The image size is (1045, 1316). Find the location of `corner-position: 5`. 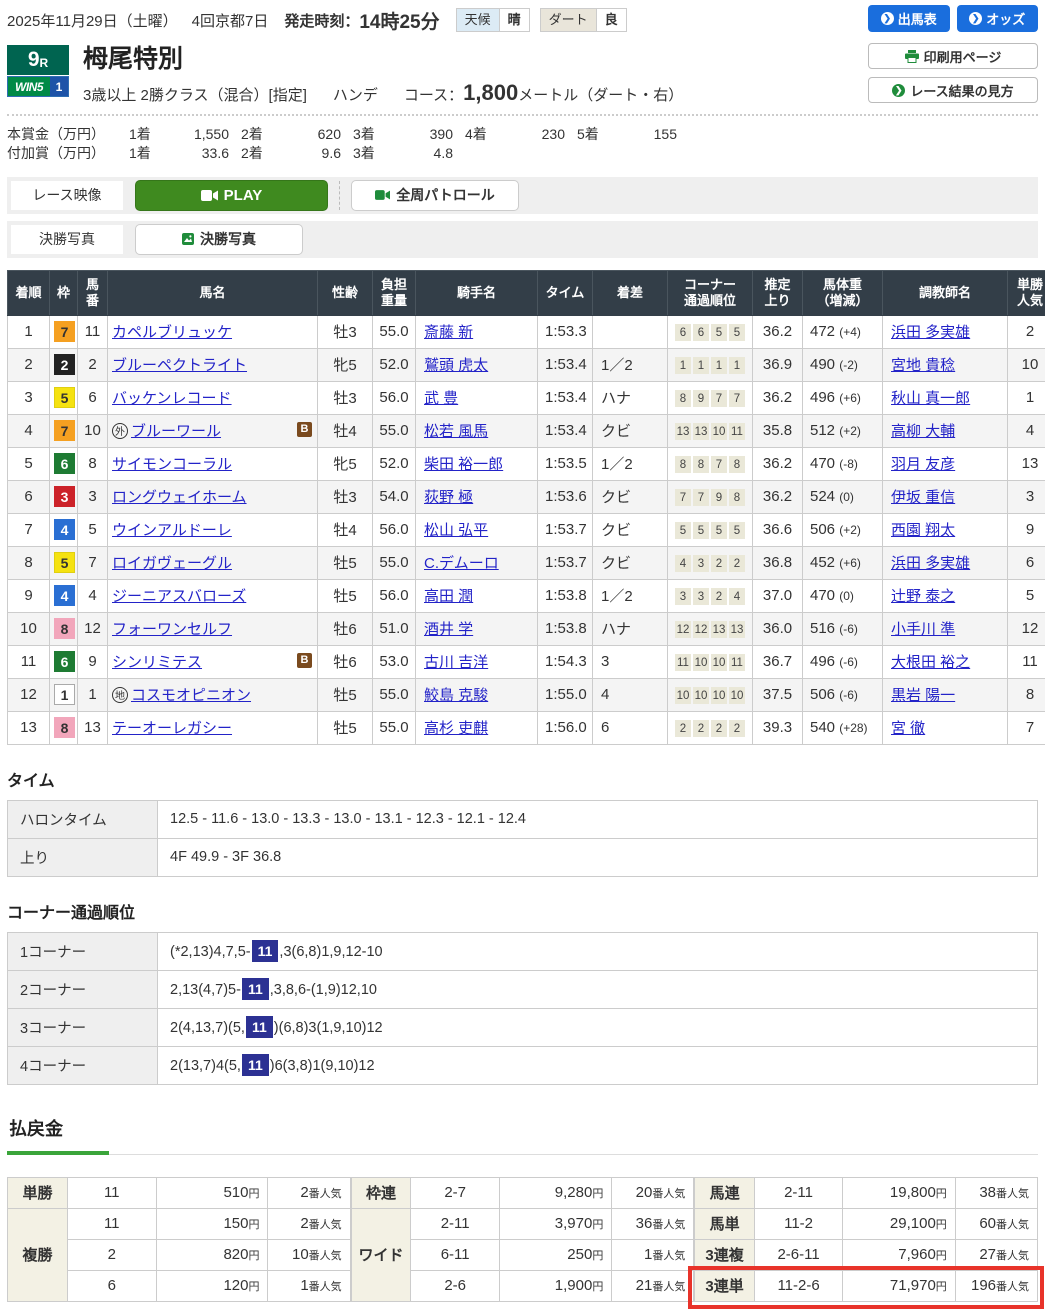

corner-position: 5 is located at coordinates (737, 530).